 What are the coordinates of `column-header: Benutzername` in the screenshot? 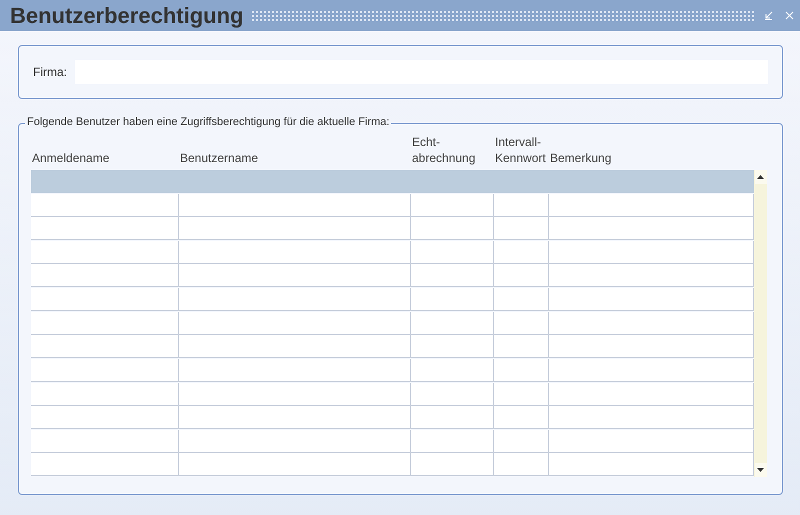 It's located at (219, 158).